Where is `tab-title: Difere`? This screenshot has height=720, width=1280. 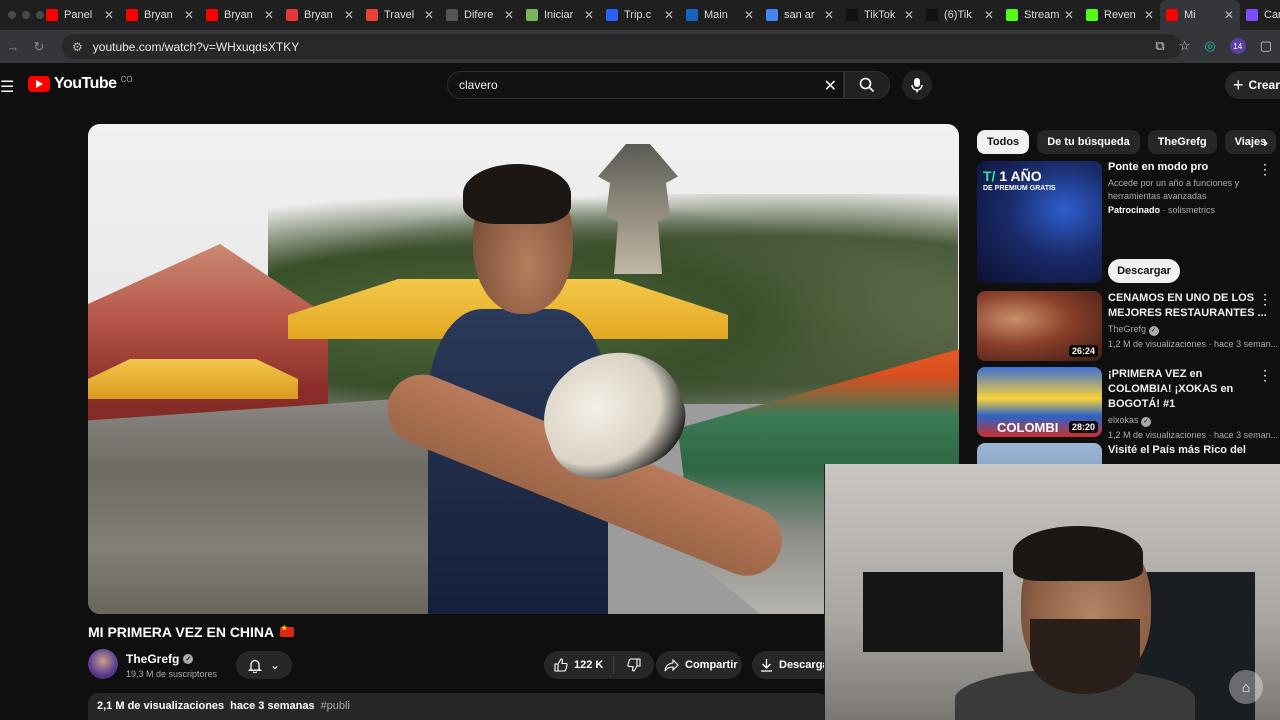
tab-title: Difere is located at coordinates (479, 15).